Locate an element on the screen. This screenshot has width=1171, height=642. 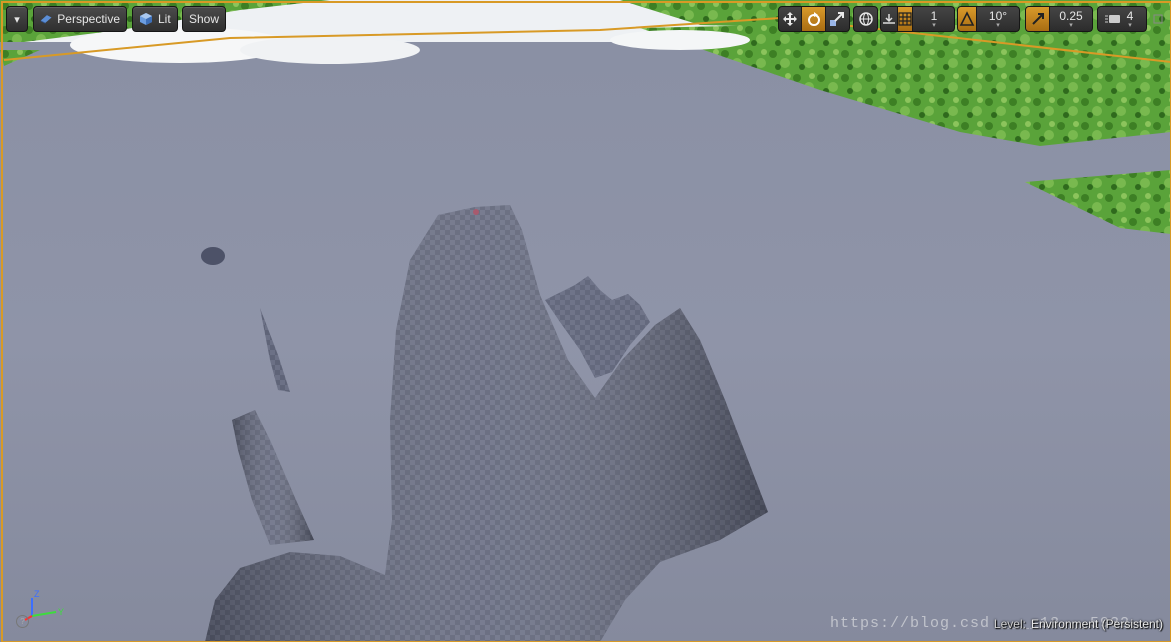
level-status: Level: Environment (Persistent) is located at coordinates (1078, 624).